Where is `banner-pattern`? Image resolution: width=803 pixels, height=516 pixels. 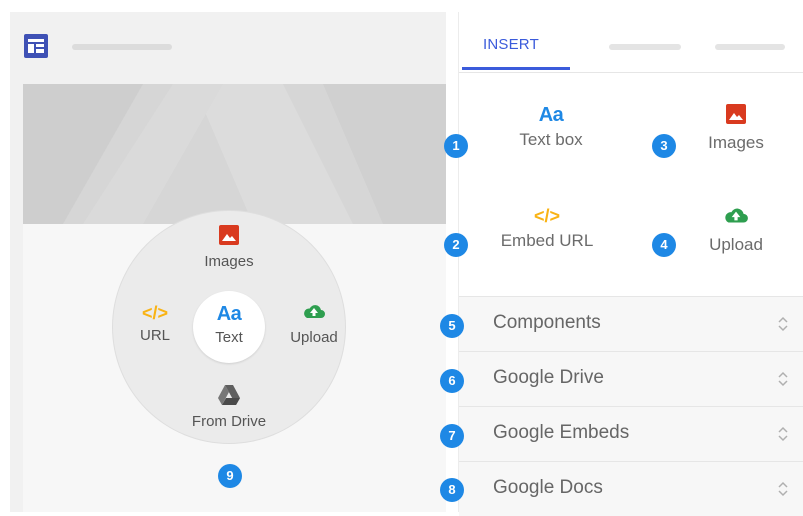
banner-pattern is located at coordinates (234, 154).